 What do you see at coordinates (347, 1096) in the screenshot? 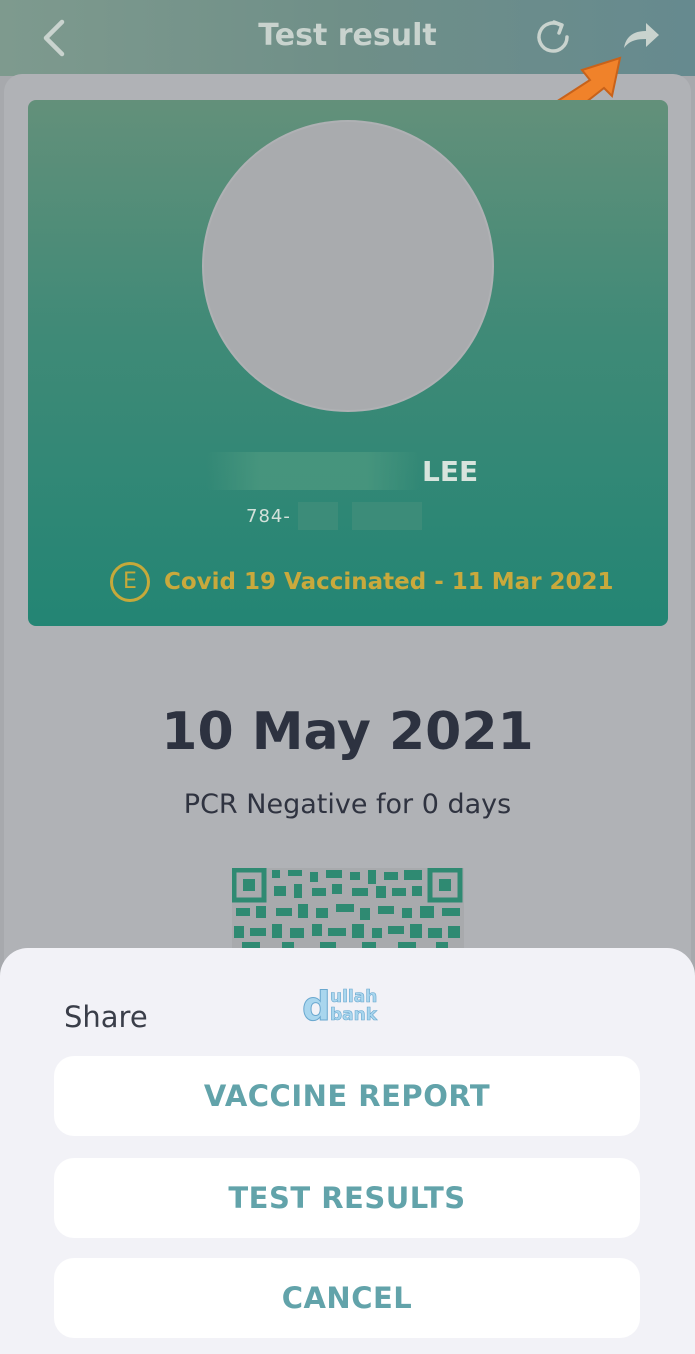
I see `vaccine-report-button: VACCINE REPORT` at bounding box center [347, 1096].